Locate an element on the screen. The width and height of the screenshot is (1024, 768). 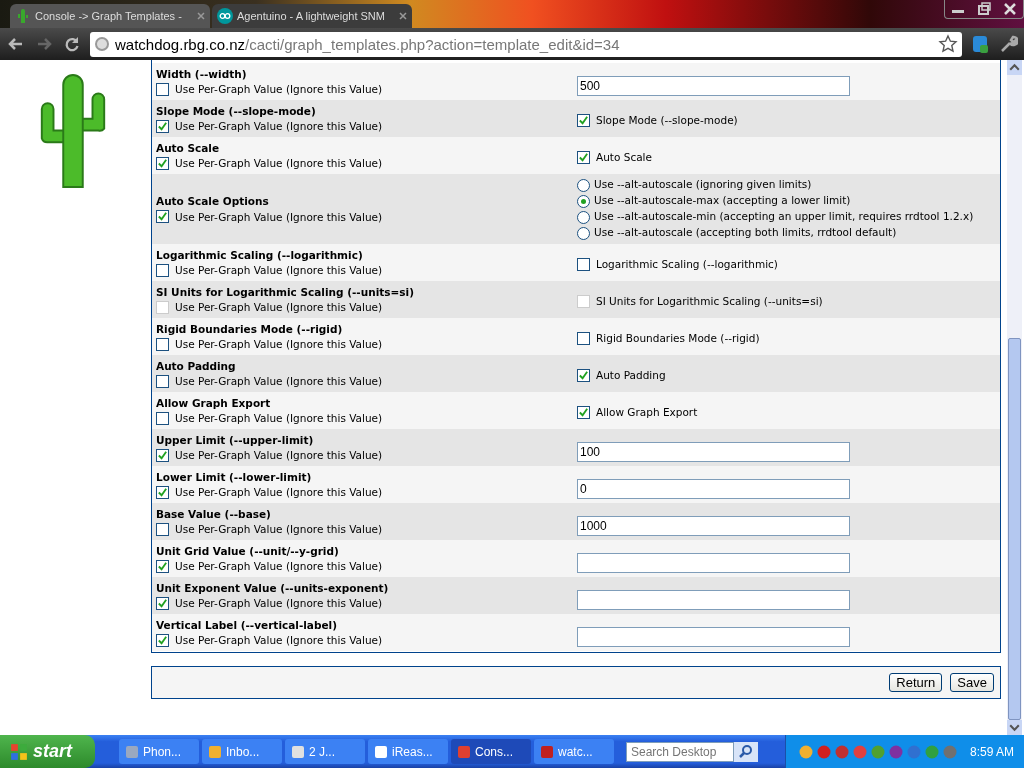
input-field: 0 is located at coordinates (713, 488).